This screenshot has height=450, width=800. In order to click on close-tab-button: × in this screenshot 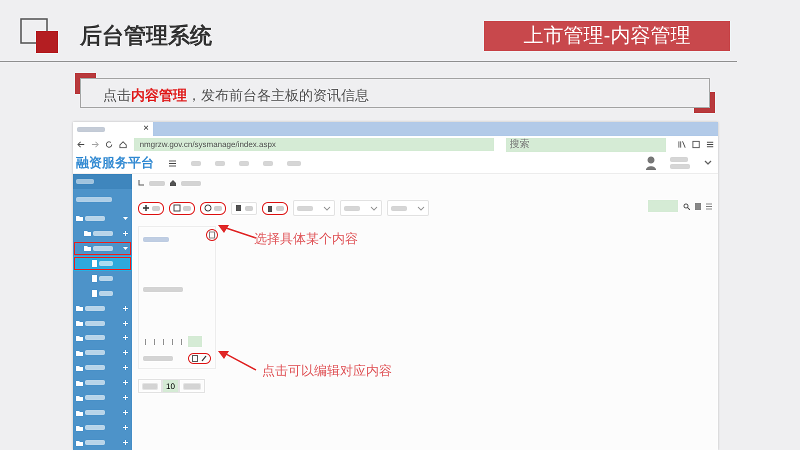, I will do `click(146, 129)`.